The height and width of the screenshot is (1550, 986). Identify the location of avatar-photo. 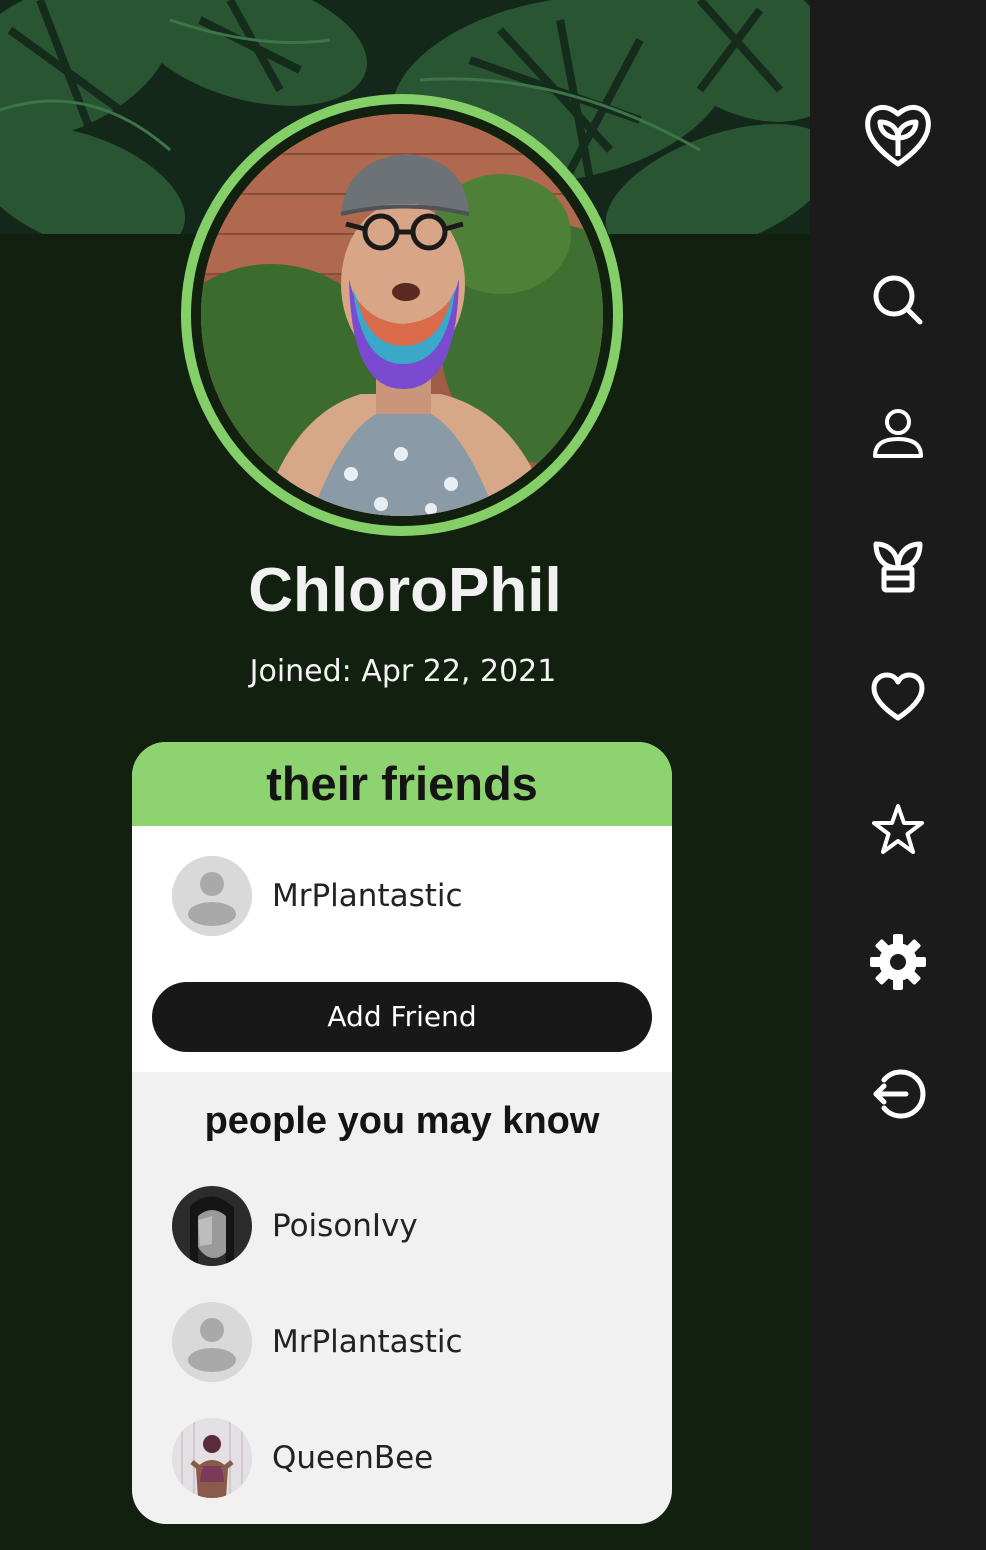
(402, 315).